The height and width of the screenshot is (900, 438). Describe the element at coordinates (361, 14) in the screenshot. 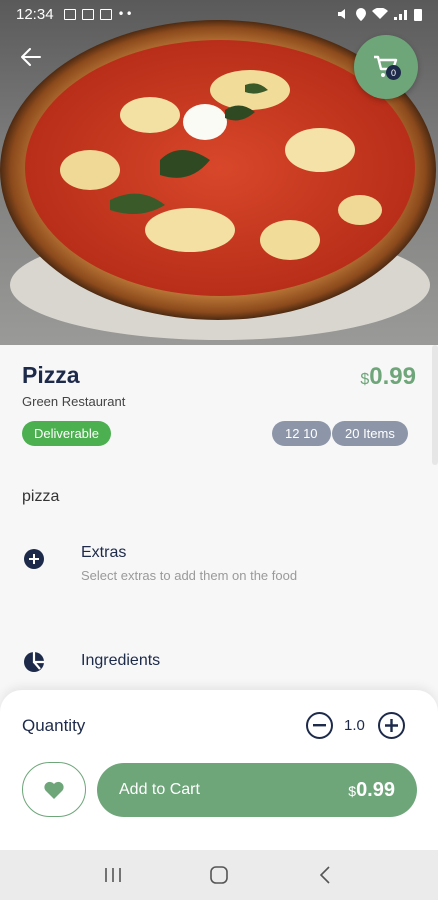

I see `location-icon` at that location.